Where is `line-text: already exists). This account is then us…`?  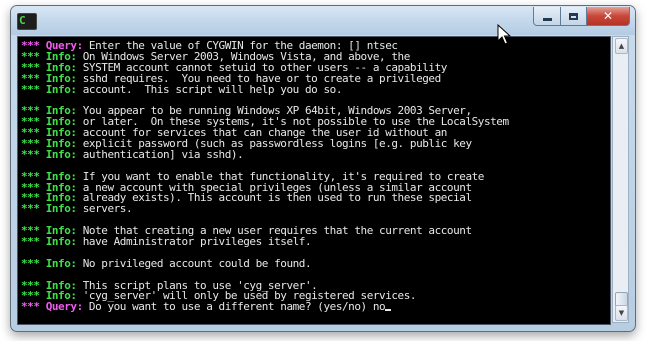 line-text: already exists). This account is then us… is located at coordinates (274, 198).